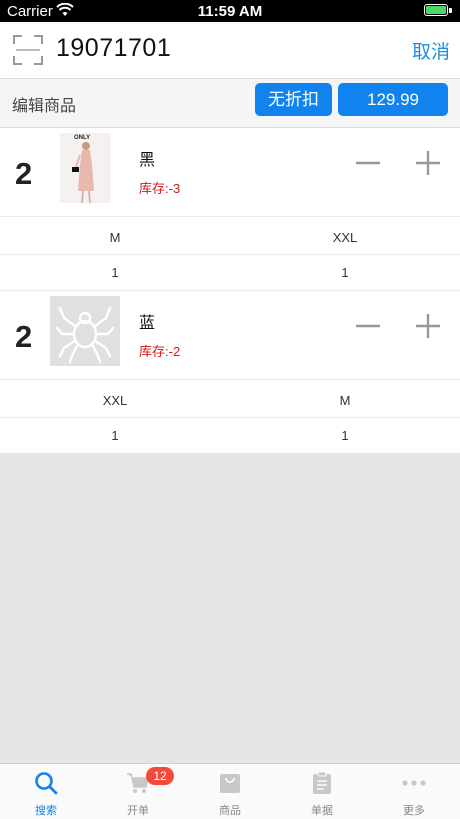  I want to click on svg-text: ONLY, so click(82, 138).